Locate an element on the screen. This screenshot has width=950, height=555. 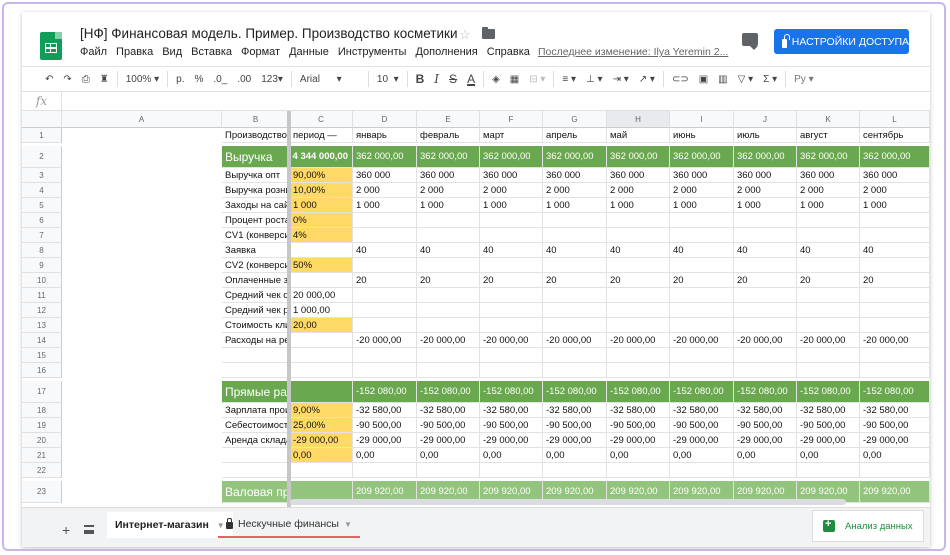
row-header-16: 16 is located at coordinates (42, 370).